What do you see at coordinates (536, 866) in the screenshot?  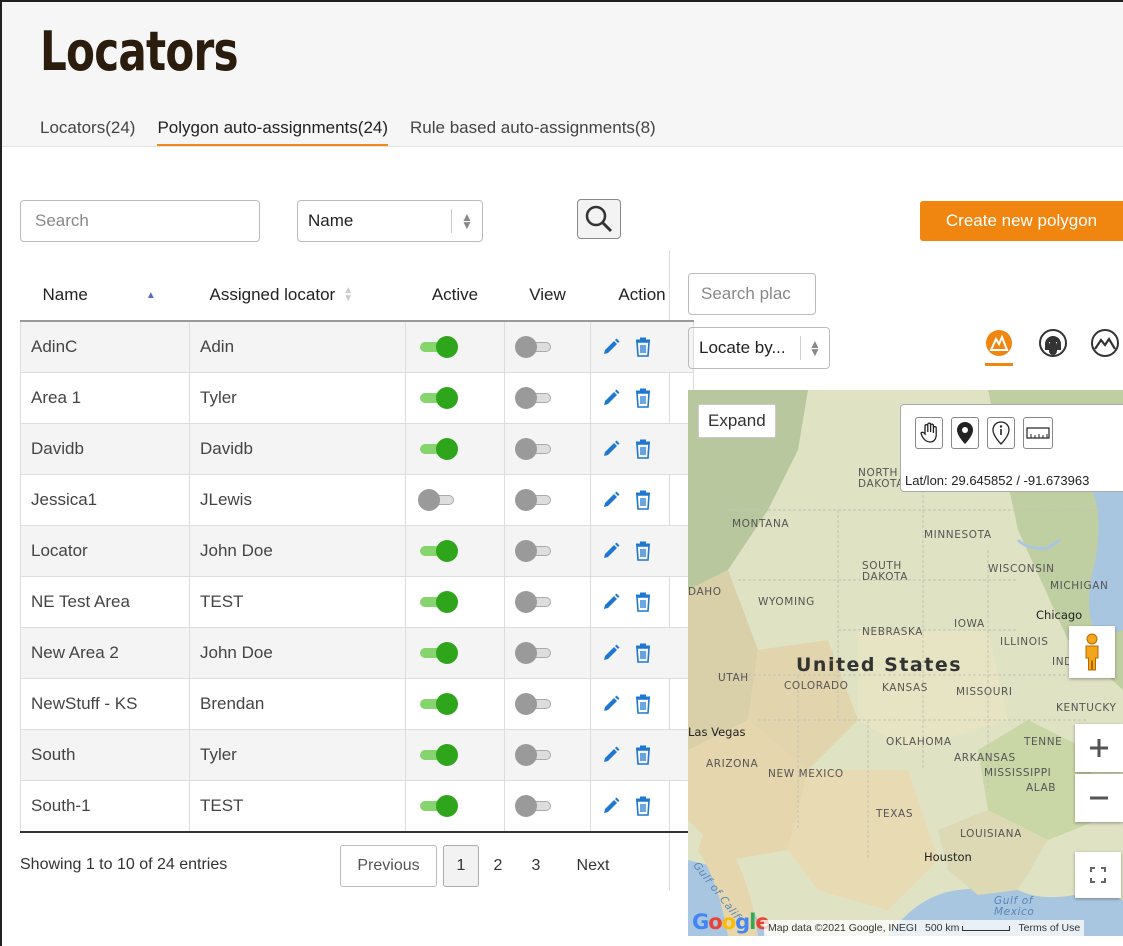 I see `page-3-button: 3` at bounding box center [536, 866].